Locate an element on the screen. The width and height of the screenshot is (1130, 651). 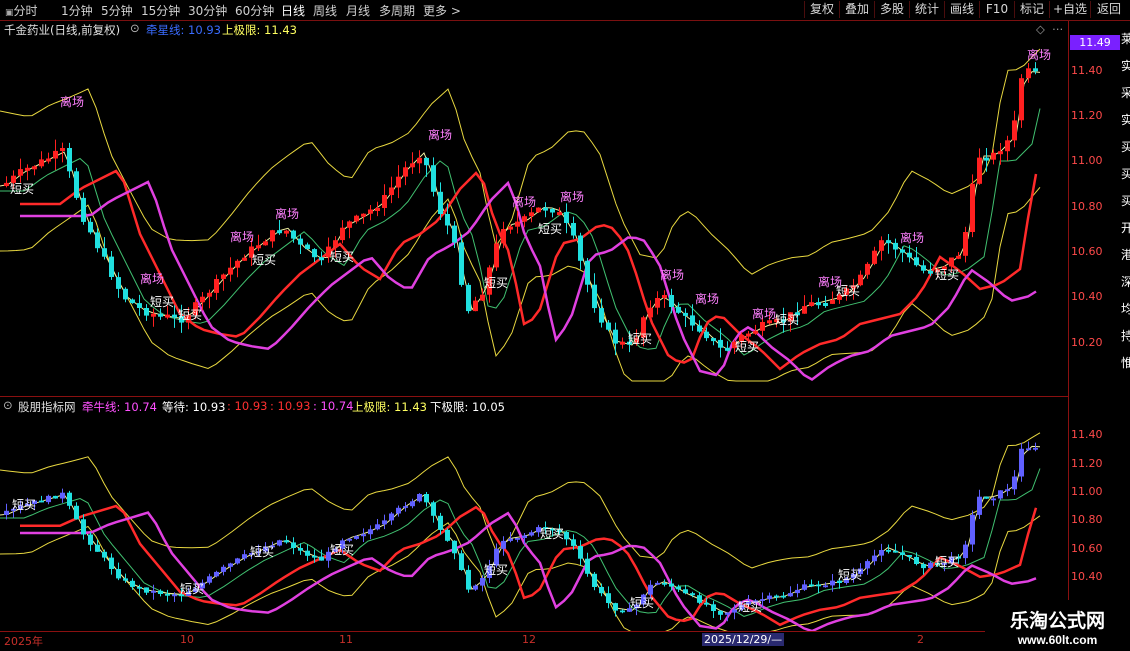
side-info-char: 莱 is located at coordinates (1125, 39).